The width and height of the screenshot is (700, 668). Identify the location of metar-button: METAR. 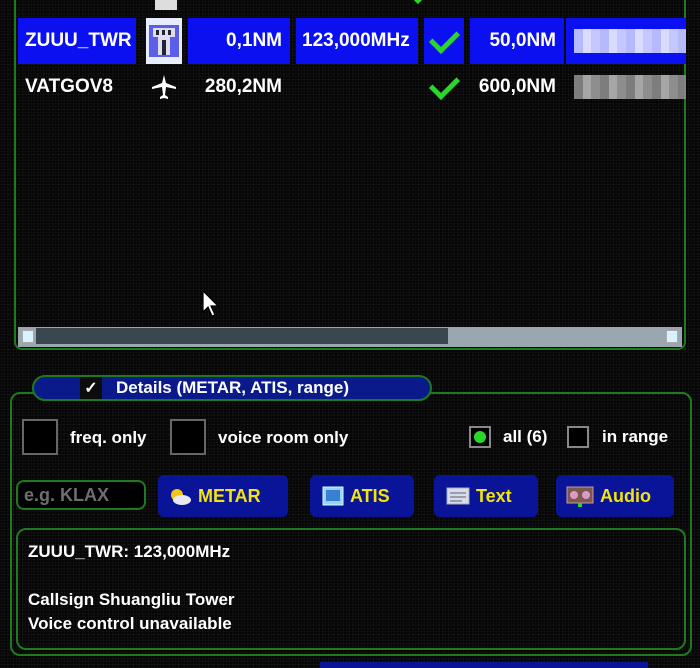
(223, 496).